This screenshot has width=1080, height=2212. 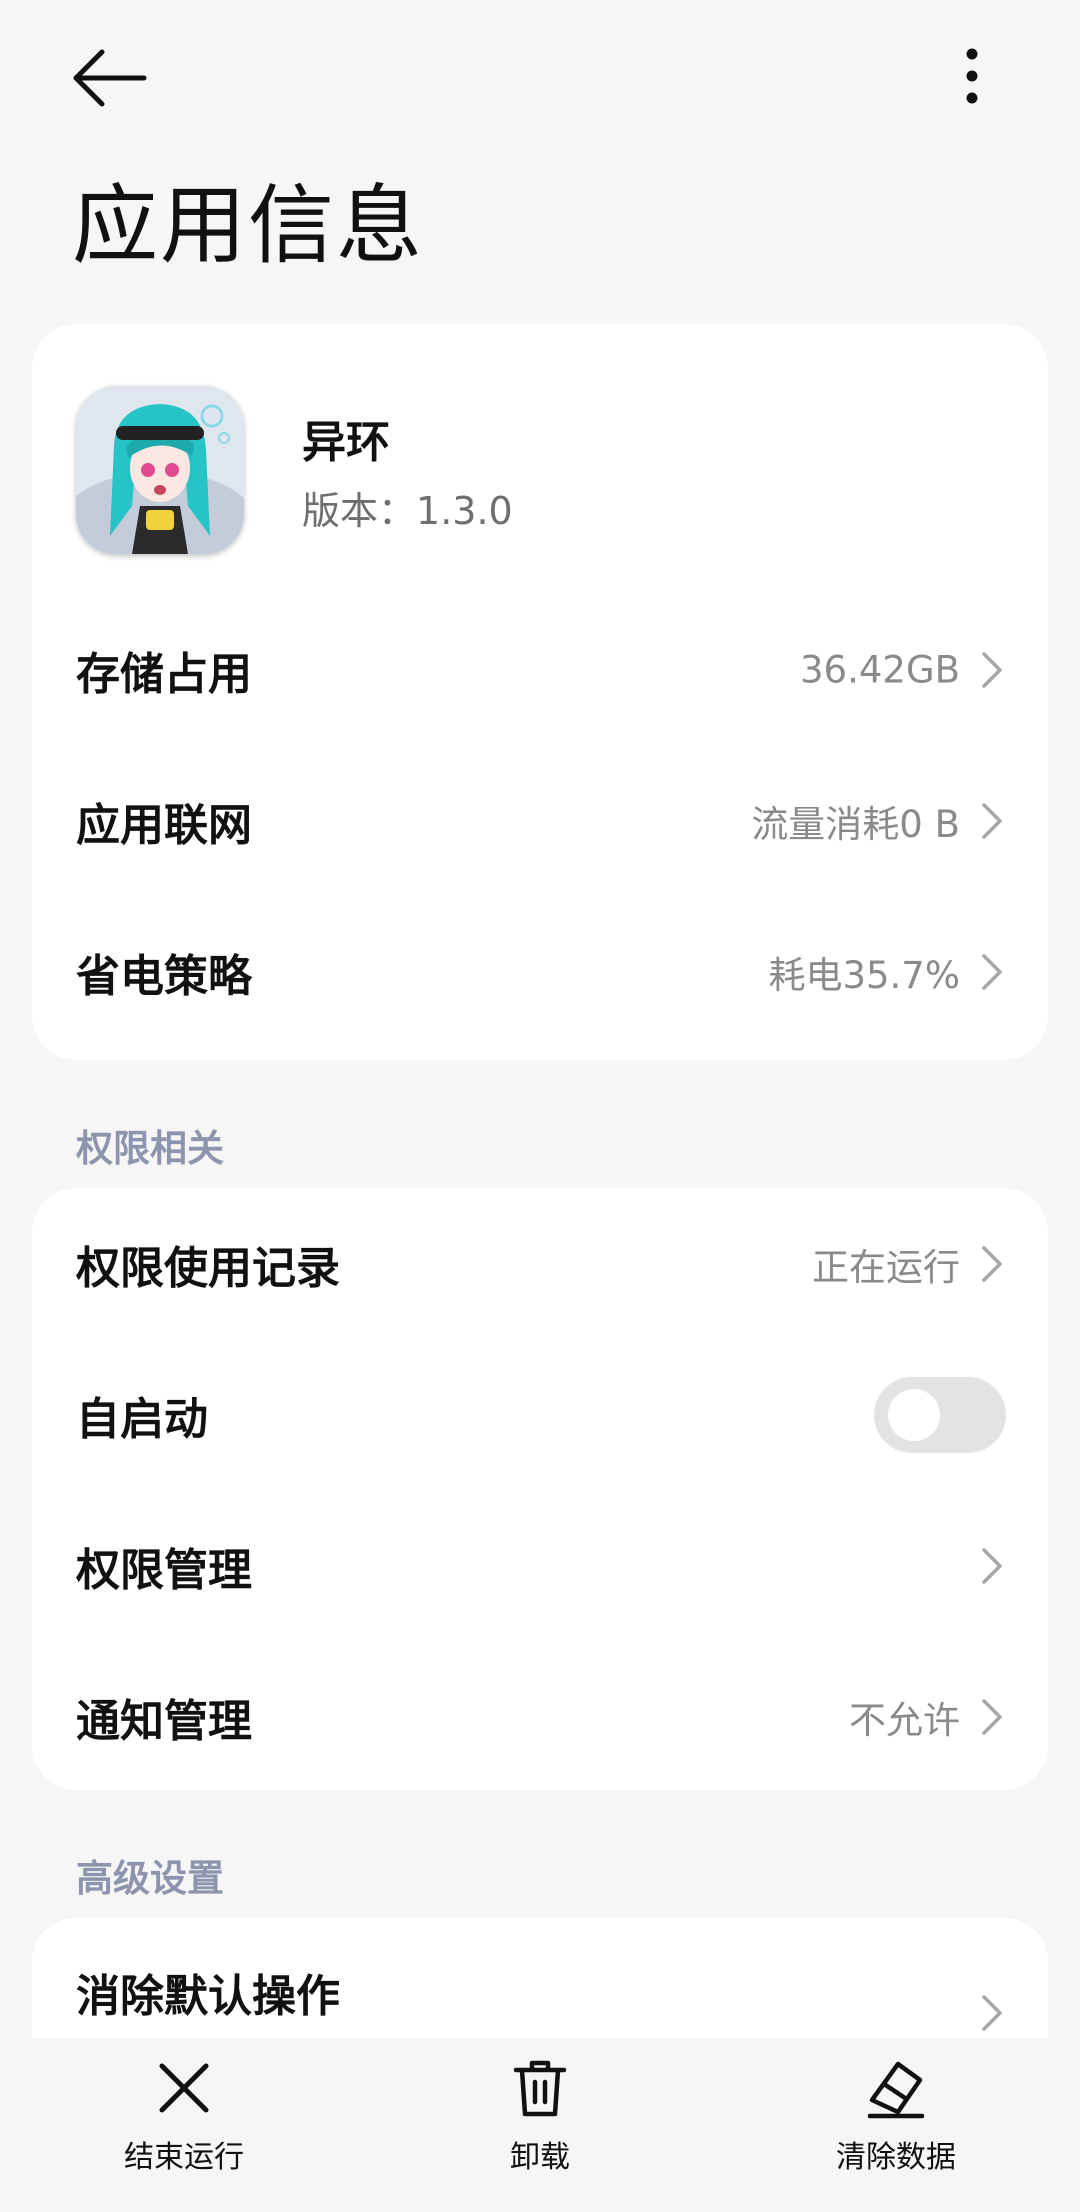 What do you see at coordinates (464, 511) in the screenshot?
I see `app-version-value: 1.3.0` at bounding box center [464, 511].